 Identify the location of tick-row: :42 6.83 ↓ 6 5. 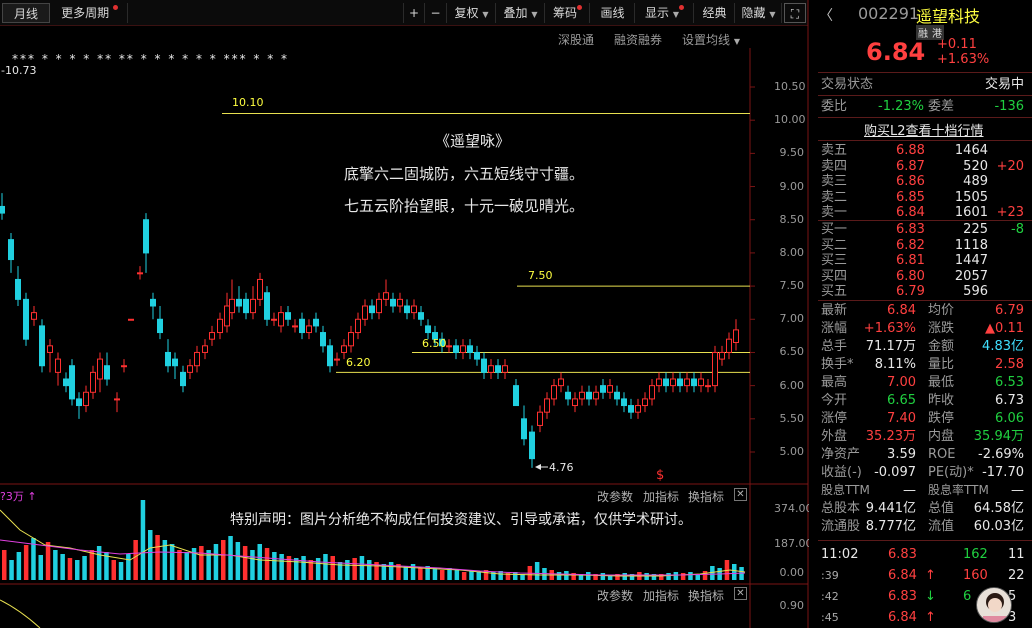
(919, 596).